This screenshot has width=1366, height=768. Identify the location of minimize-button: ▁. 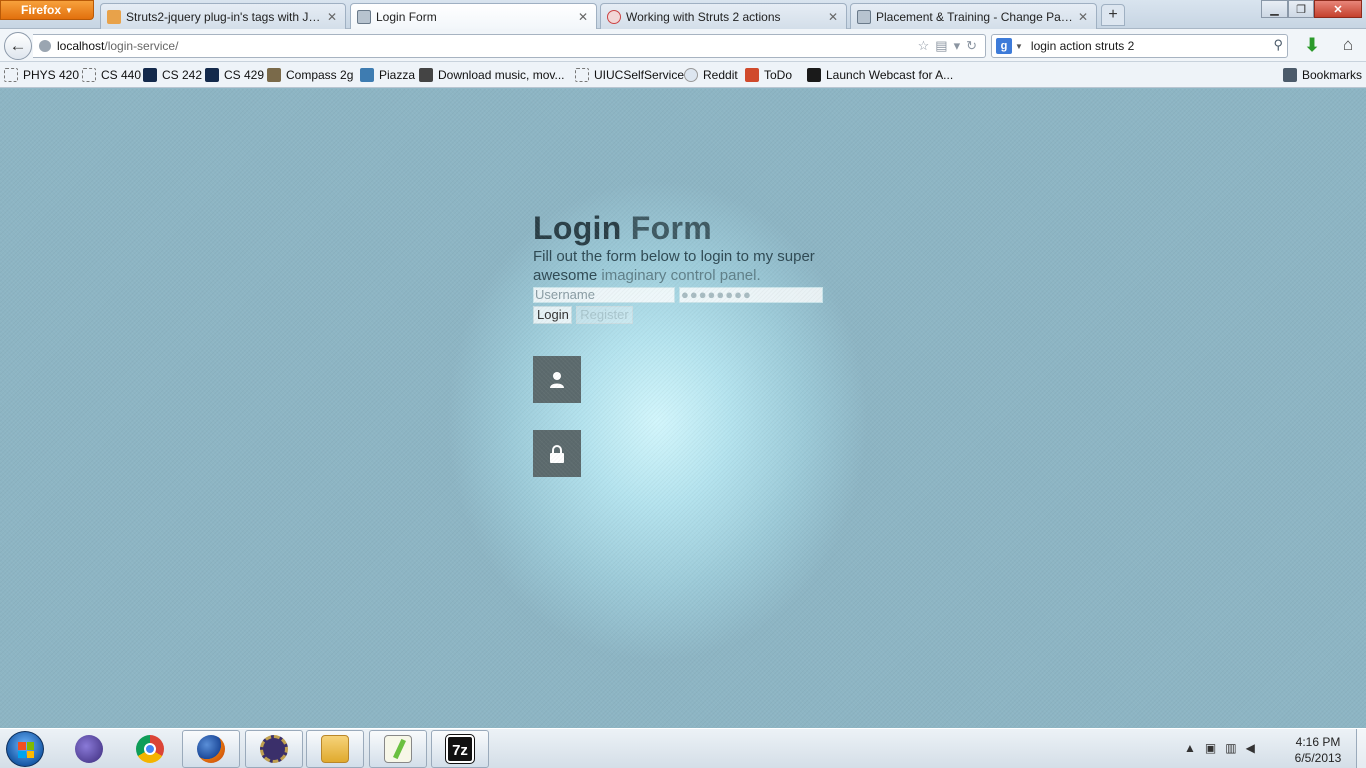
(1274, 9).